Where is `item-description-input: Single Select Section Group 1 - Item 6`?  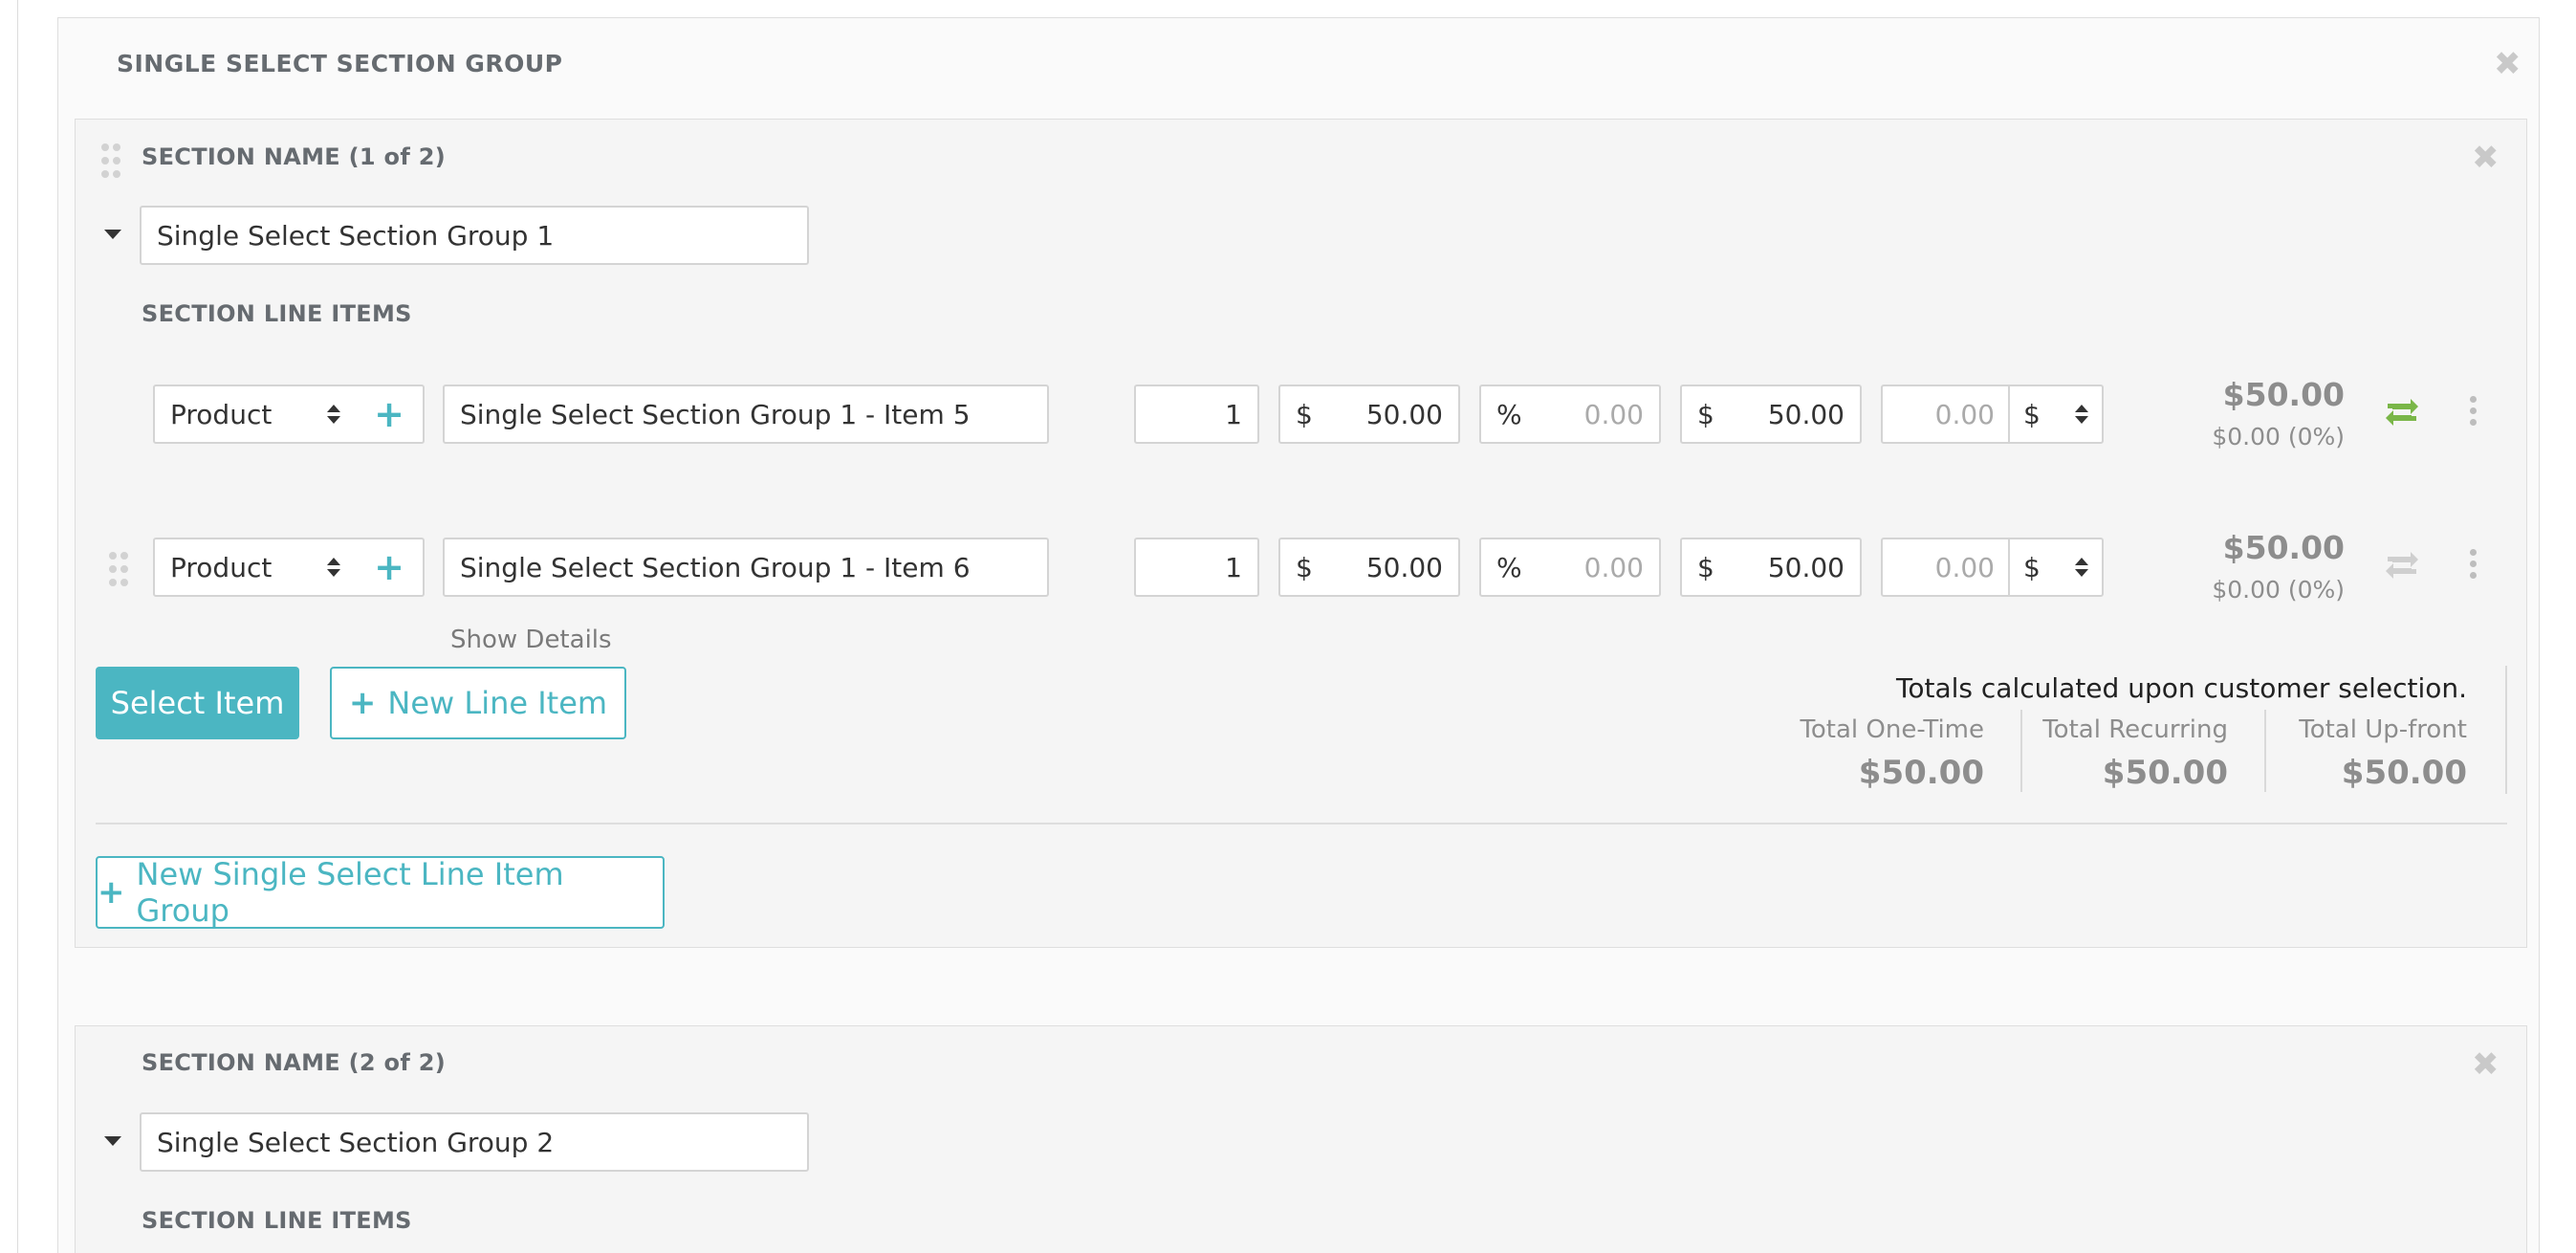 item-description-input: Single Select Section Group 1 - Item 6 is located at coordinates (746, 567).